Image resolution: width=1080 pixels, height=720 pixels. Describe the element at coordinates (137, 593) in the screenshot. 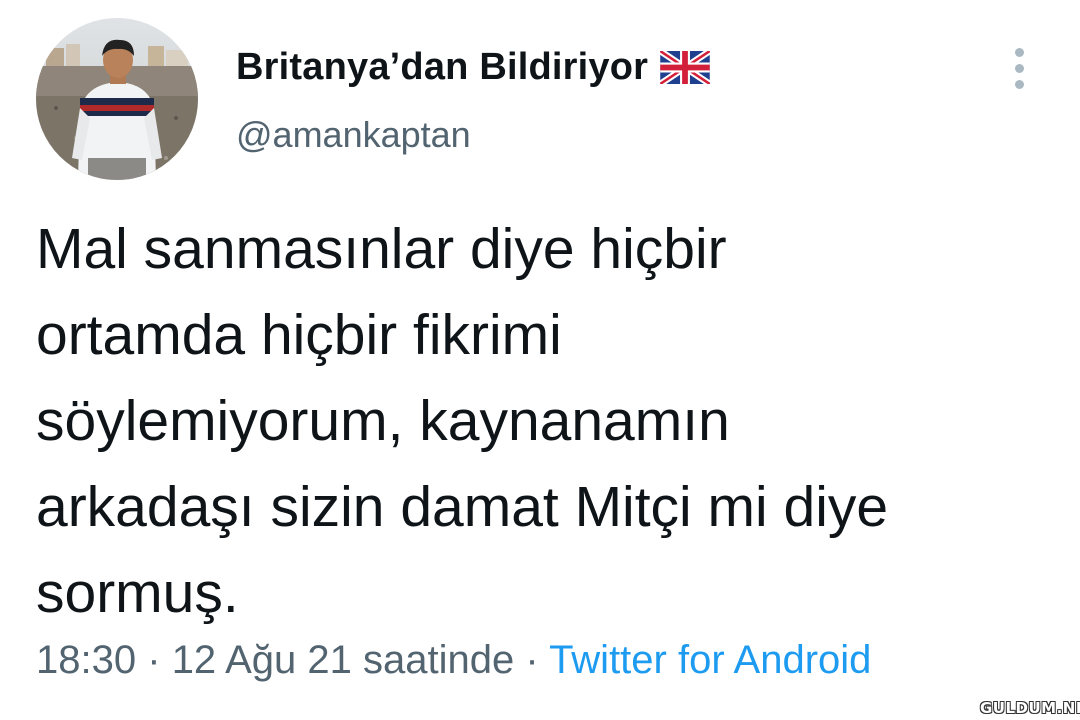

I see `tweet-text-line: sormuş.` at that location.